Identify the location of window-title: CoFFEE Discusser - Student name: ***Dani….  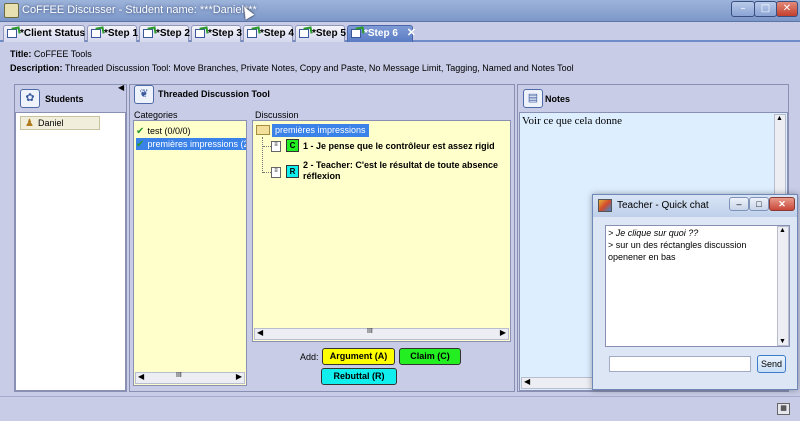
(139, 10).